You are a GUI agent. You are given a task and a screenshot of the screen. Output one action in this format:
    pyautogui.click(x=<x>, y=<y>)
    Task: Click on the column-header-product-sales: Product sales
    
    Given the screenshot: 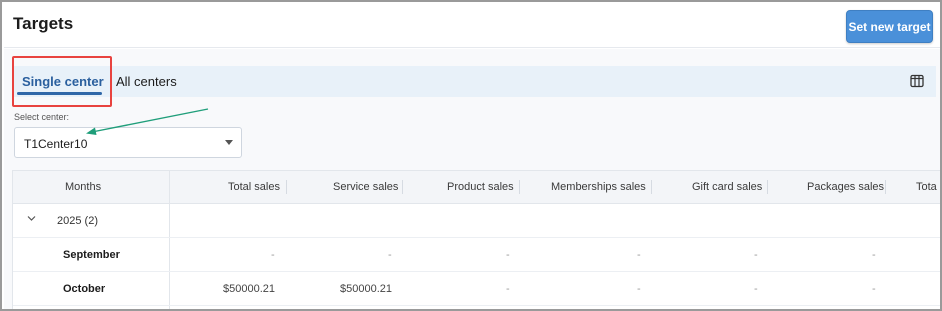 What is the action you would take?
    pyautogui.click(x=480, y=187)
    